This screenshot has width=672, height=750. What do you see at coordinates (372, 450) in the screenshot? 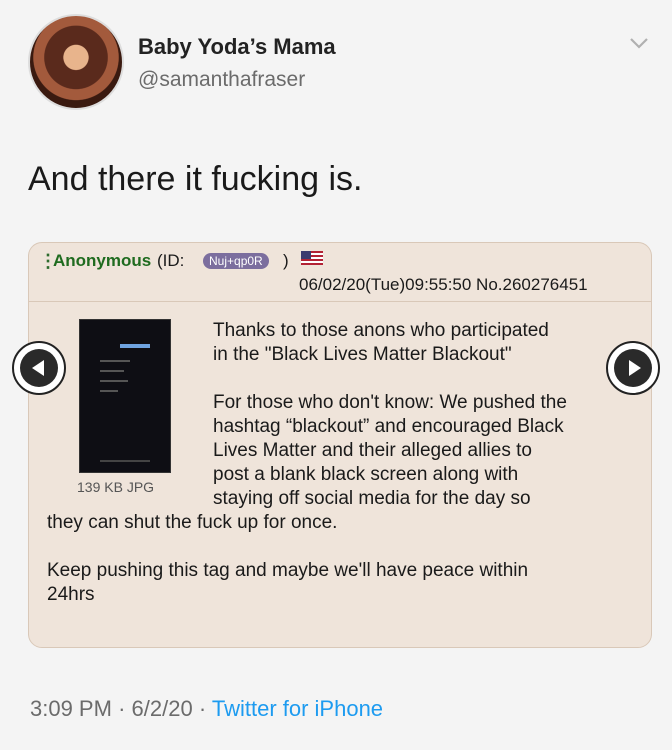
I see `post-text-line: Lives Matter and their alleged allies to` at bounding box center [372, 450].